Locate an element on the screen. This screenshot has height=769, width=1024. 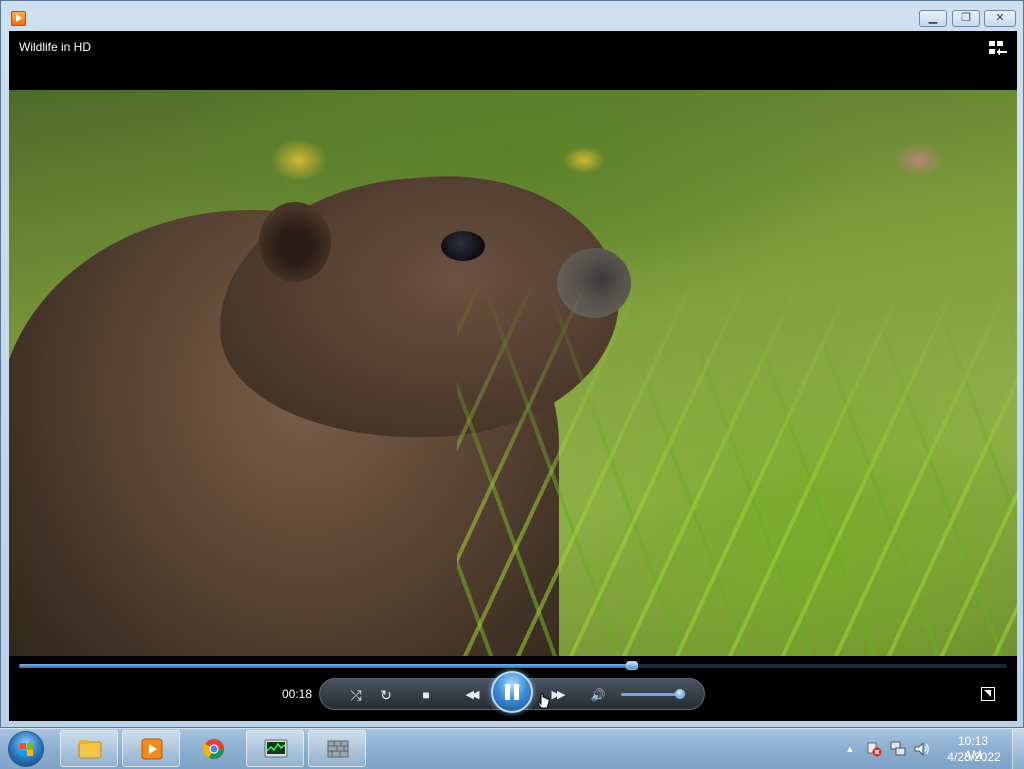
seek-progress is located at coordinates (325, 666).